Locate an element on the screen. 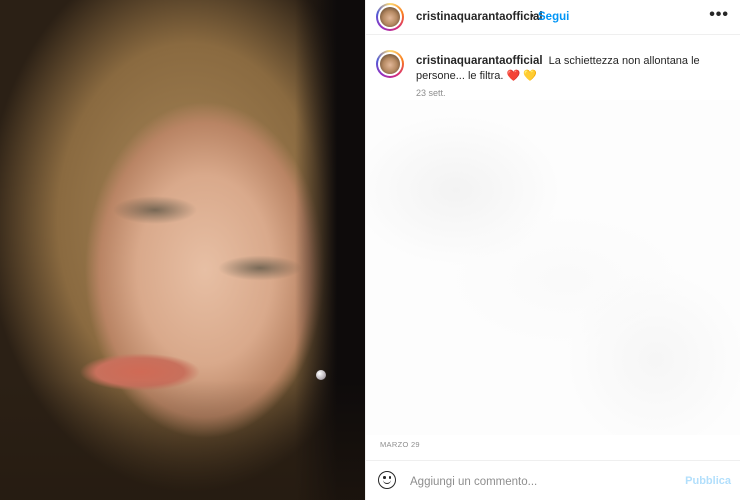  post-header: cristinaquarantaofficial • Segui ••• is located at coordinates (553, 17).